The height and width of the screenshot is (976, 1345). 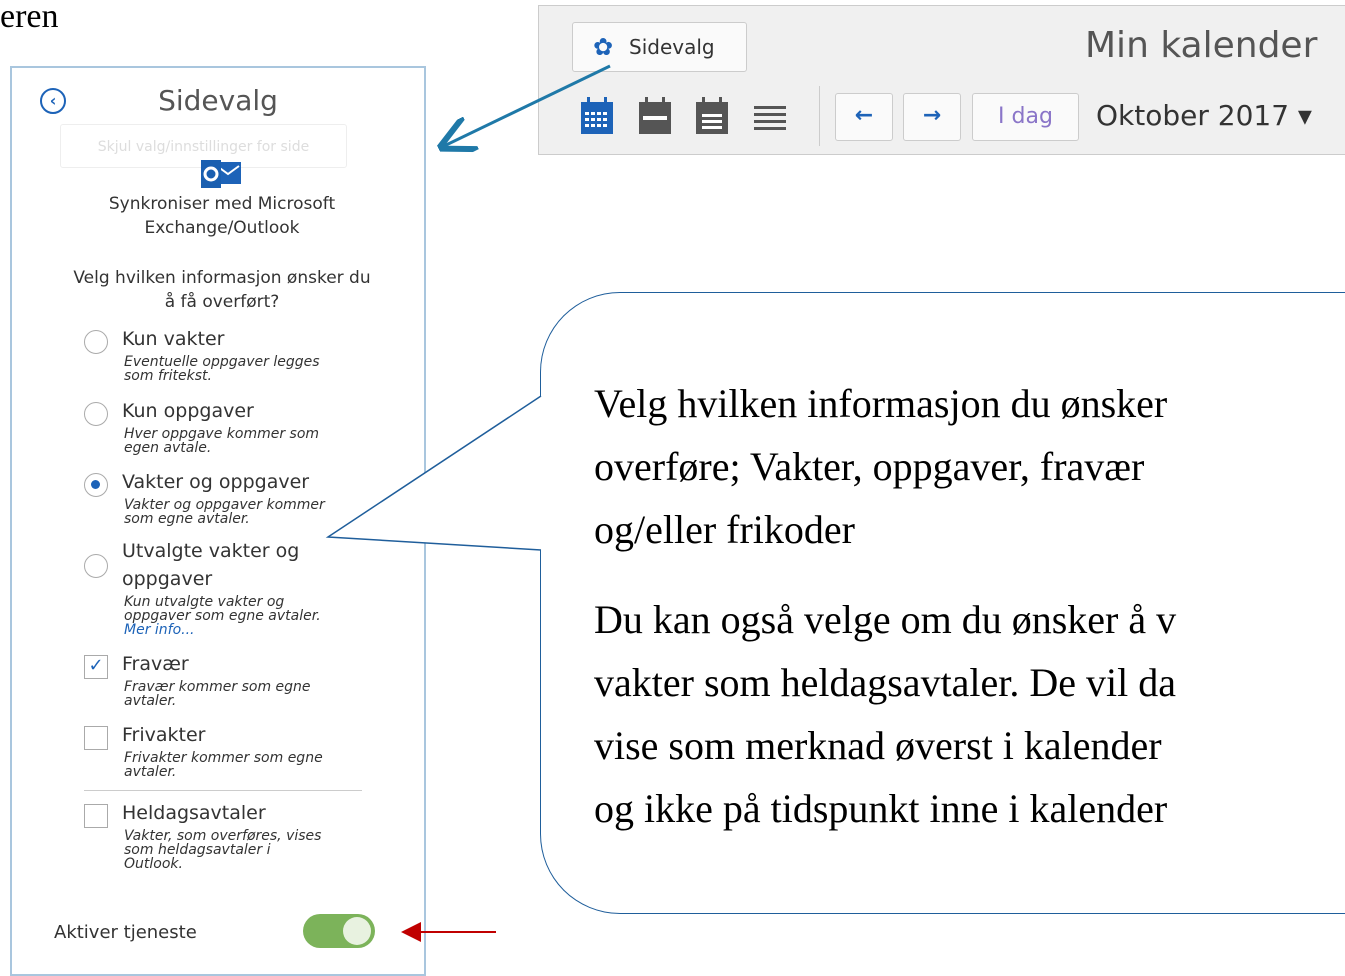 I want to click on checkbox-label: Heldagsavtaler, so click(x=194, y=813).